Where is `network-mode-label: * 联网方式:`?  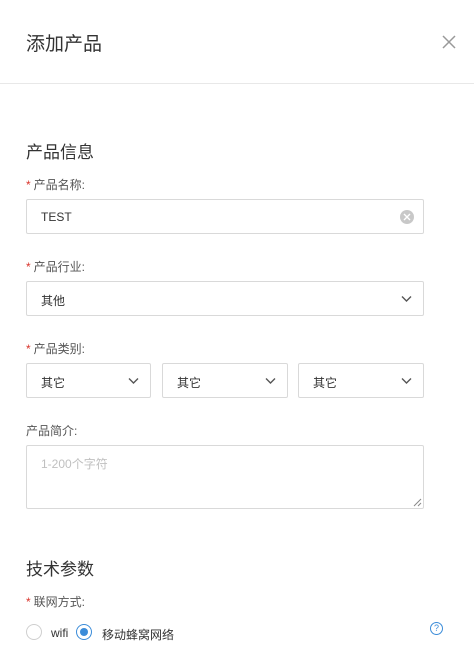
network-mode-label: * 联网方式: is located at coordinates (55, 601).